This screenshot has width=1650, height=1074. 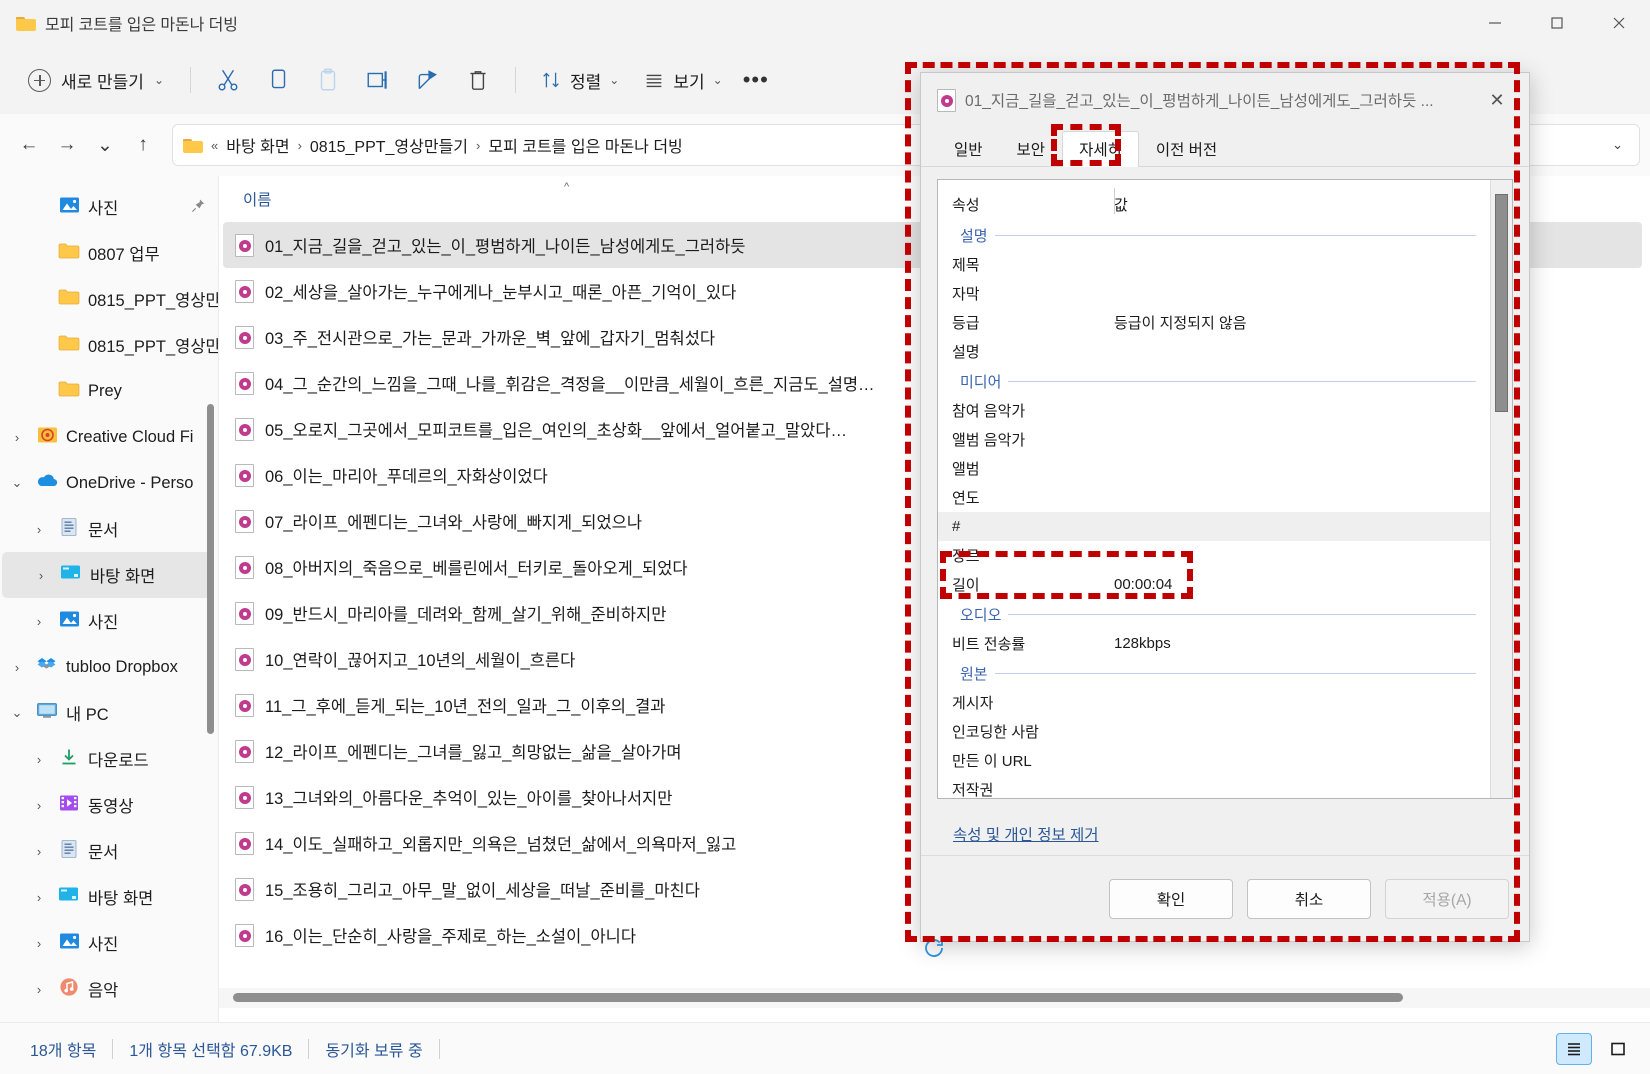 What do you see at coordinates (109, 391) in the screenshot?
I see `sidebar-item-4: Prey` at bounding box center [109, 391].